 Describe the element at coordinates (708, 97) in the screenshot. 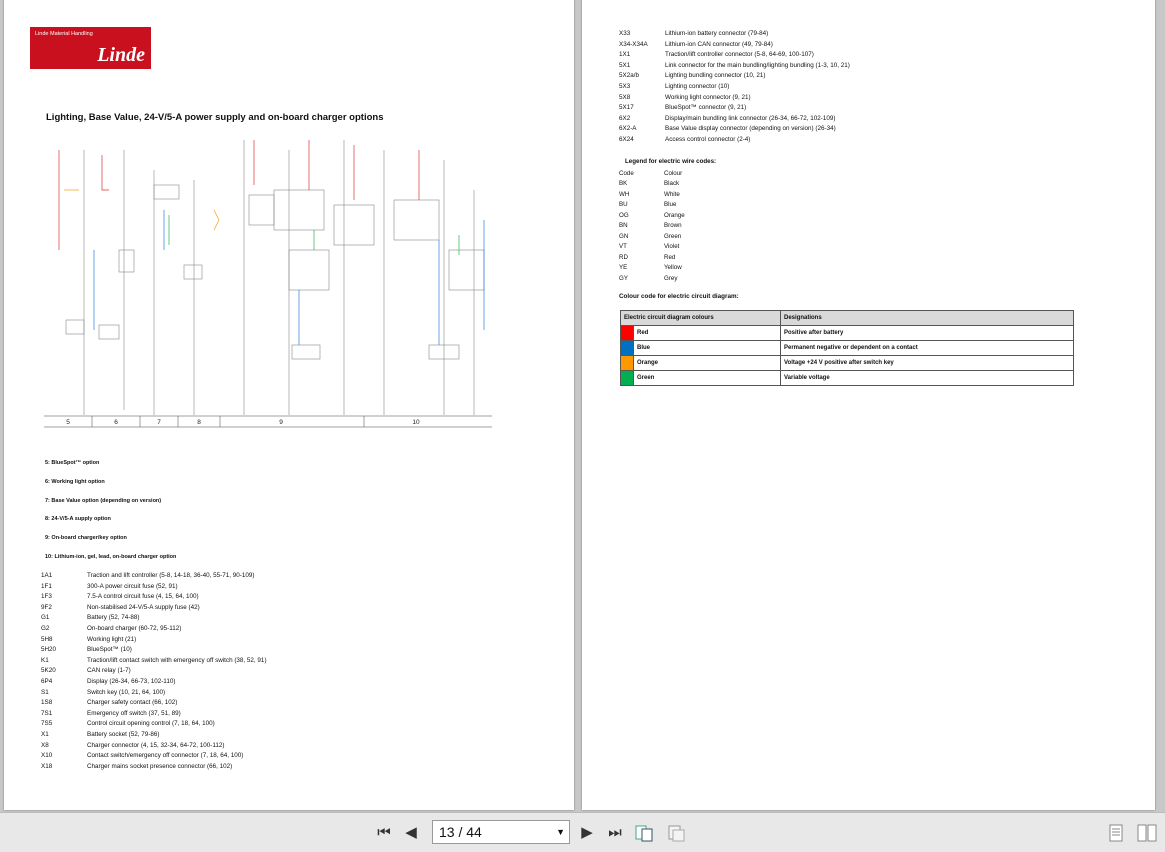

I see `legend-description: Working light connector (9, 21)` at that location.